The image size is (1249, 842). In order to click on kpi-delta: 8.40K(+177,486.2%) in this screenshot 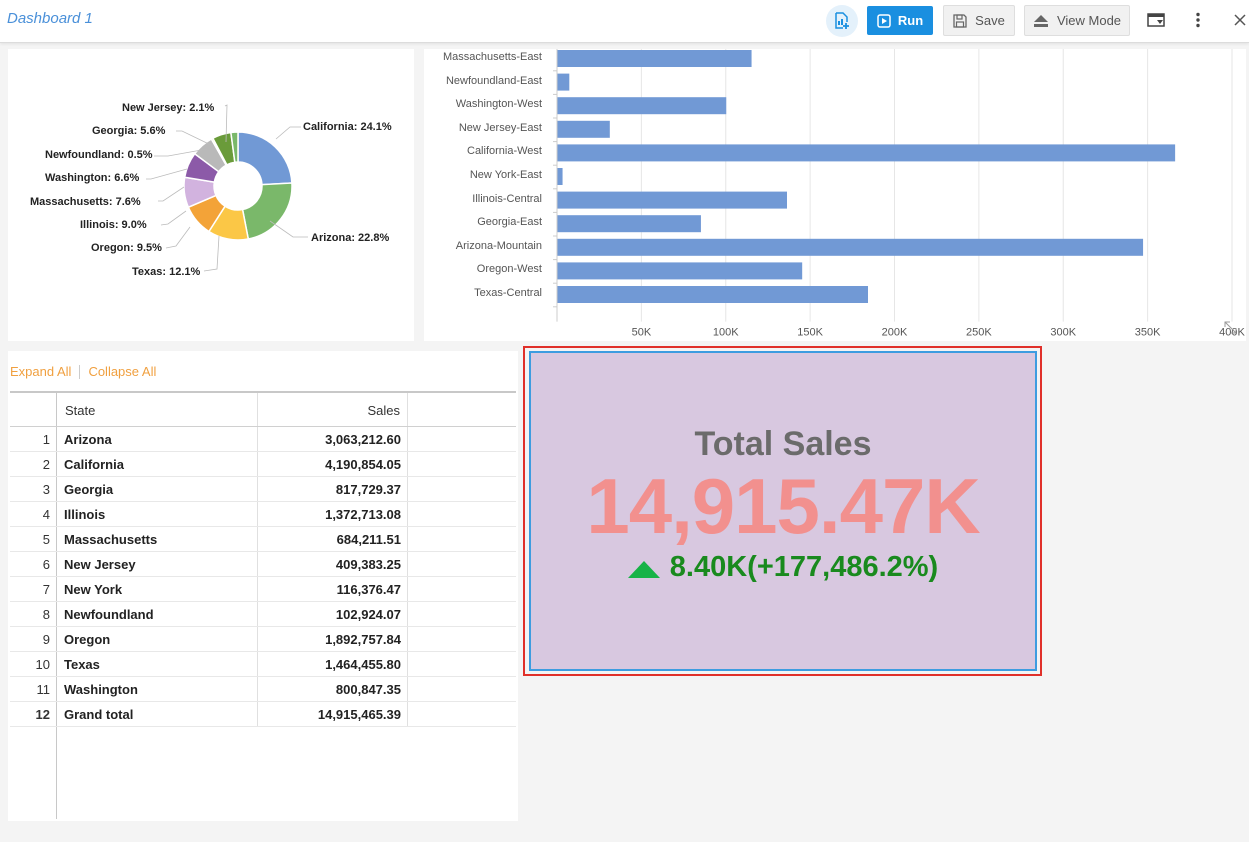, I will do `click(804, 567)`.